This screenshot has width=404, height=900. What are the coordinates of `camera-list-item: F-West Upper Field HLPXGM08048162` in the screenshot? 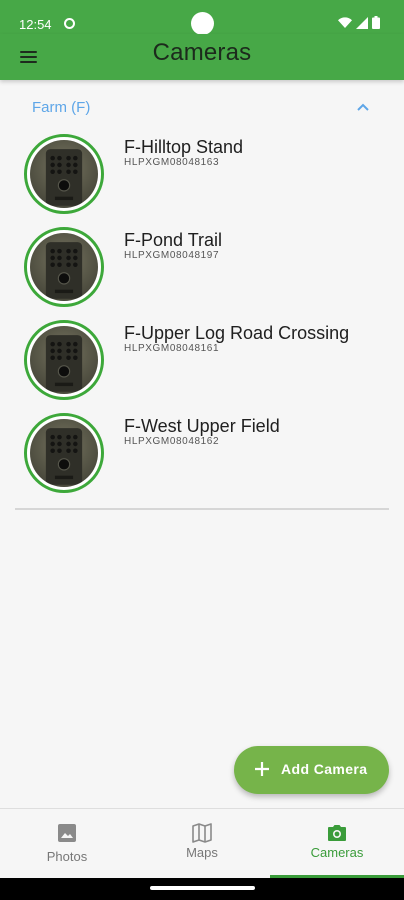 It's located at (202, 455).